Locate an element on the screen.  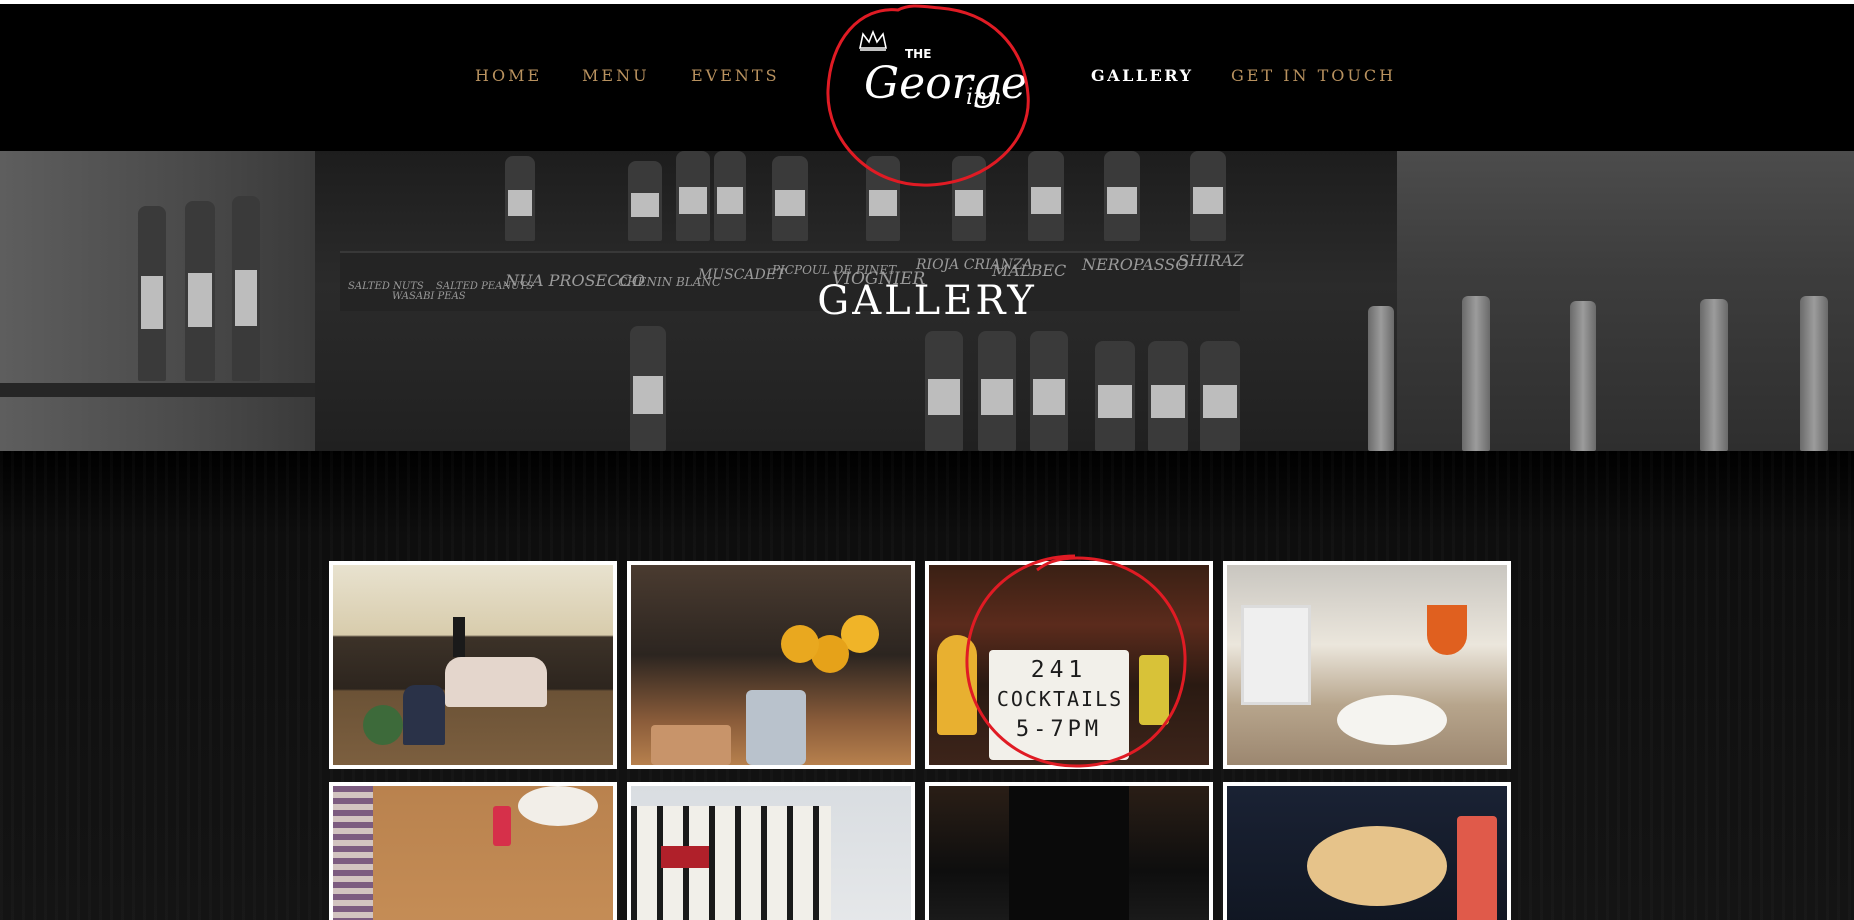
chalk-label: SHIRAZ is located at coordinates (1211, 260).